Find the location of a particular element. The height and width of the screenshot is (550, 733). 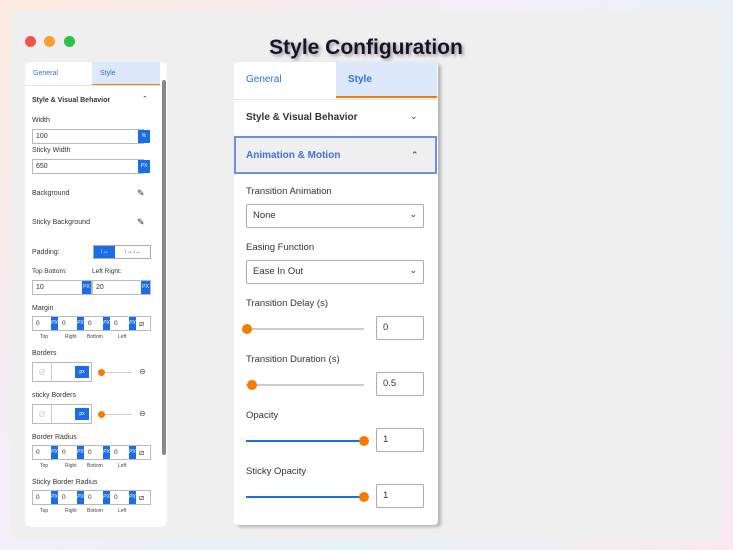

border-slider is located at coordinates (115, 372).